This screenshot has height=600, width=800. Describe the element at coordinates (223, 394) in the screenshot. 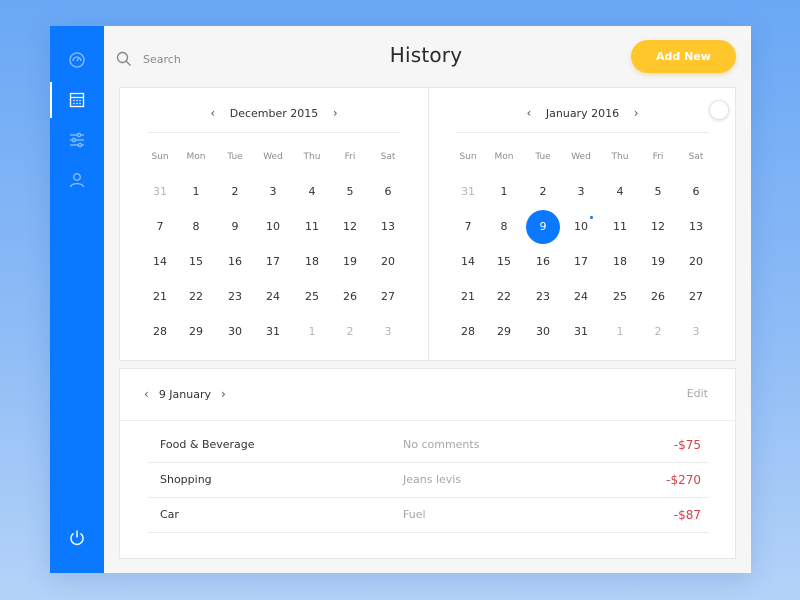

I see `next-day-button: ›` at that location.